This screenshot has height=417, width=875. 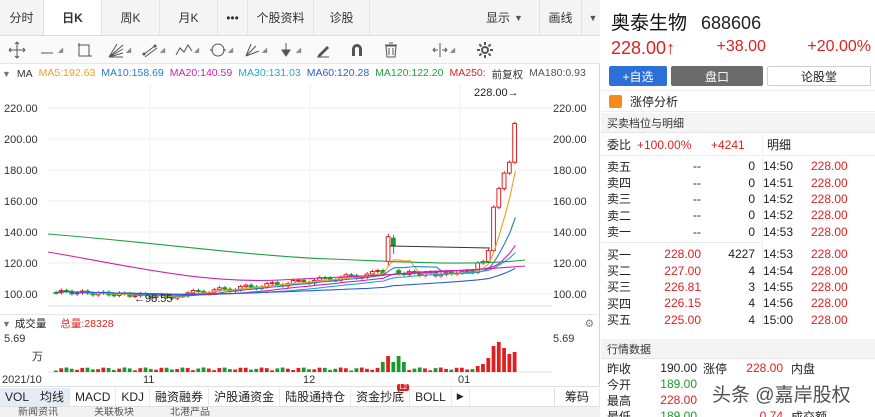 I want to click on rect-tool, so click(x=85, y=50).